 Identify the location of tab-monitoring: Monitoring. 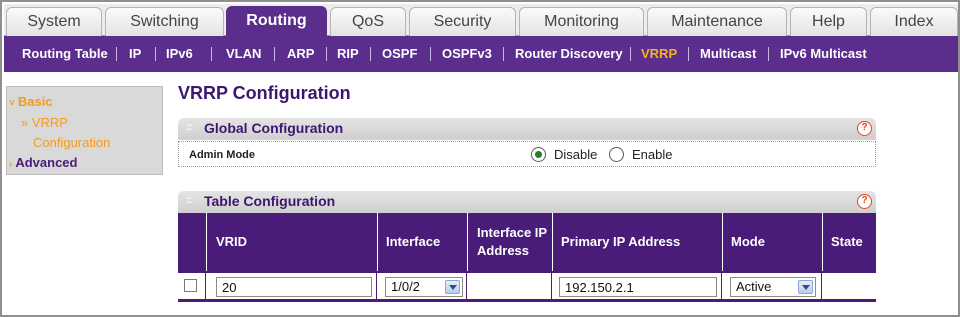
(581, 21).